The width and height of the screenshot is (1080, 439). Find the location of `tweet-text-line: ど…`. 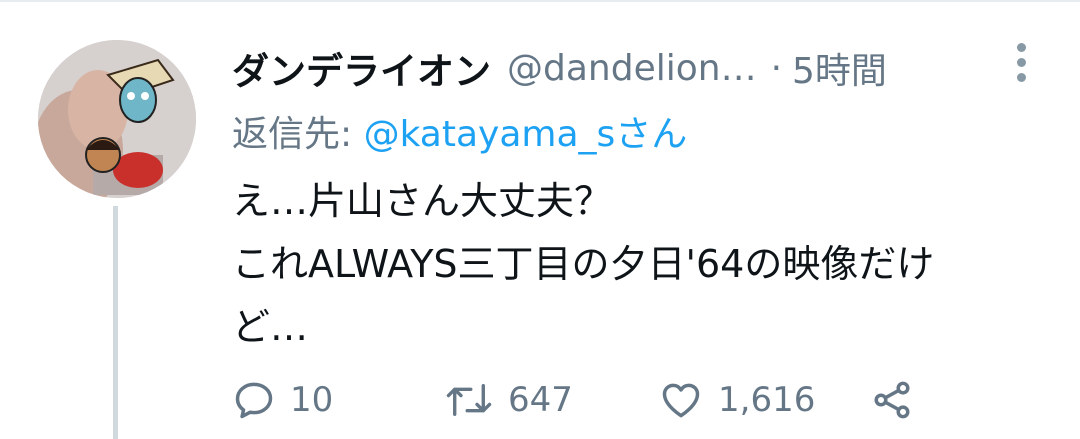

tweet-text-line: ど… is located at coordinates (270, 327).